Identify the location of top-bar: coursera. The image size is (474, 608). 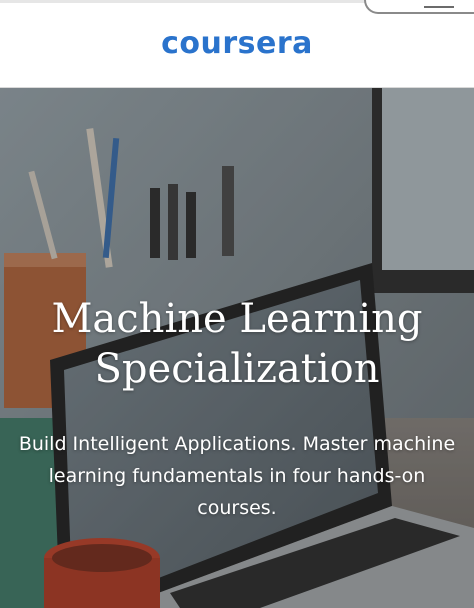
(237, 44).